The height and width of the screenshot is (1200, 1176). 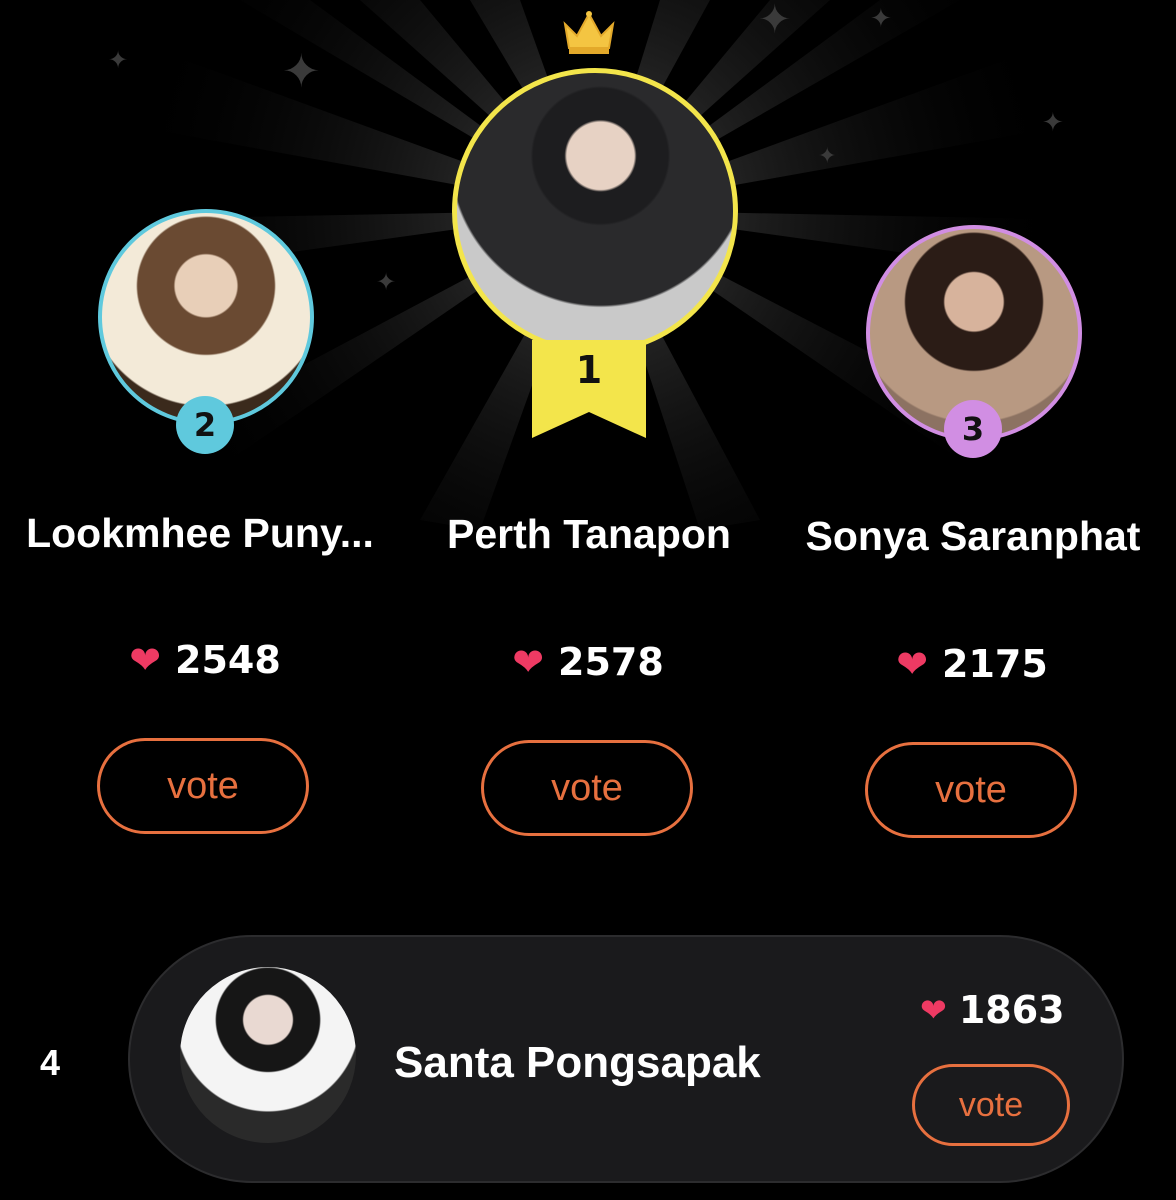 I want to click on vote-count: ❤ 2578, so click(x=588, y=662).